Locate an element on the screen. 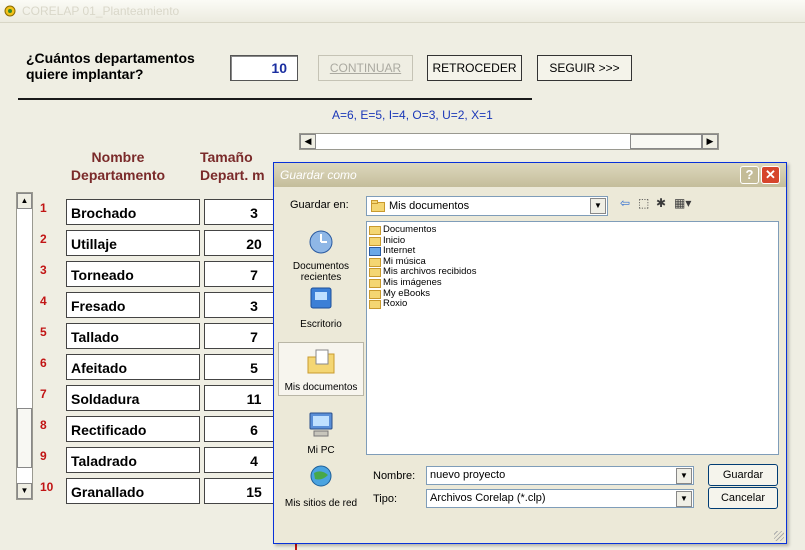 Image resolution: width=805 pixels, height=550 pixels. back-button-label: RETROCEDER is located at coordinates (474, 68).